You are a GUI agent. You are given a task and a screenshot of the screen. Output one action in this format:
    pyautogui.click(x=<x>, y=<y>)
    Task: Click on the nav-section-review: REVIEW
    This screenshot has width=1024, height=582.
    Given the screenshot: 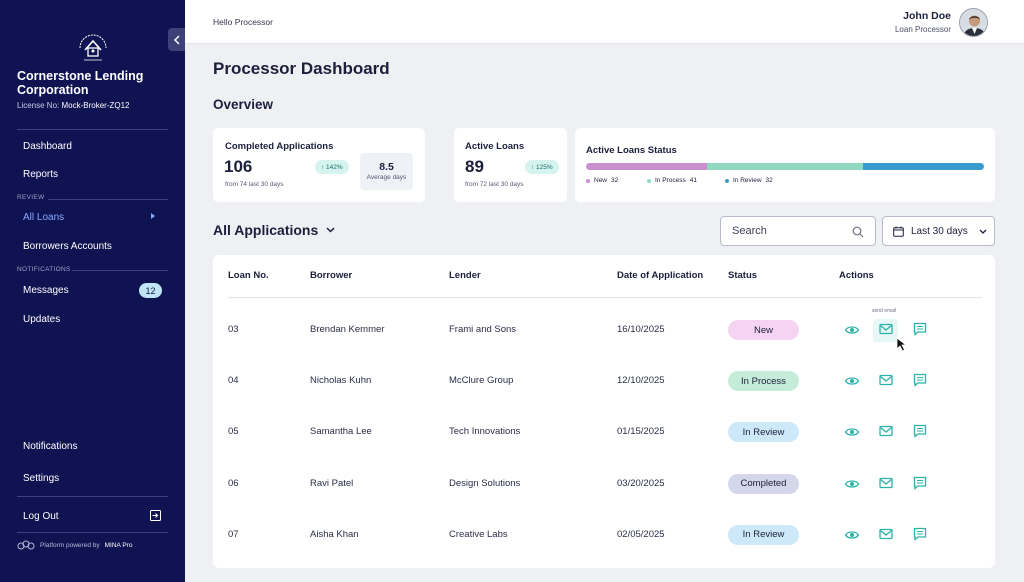 What is the action you would take?
    pyautogui.click(x=31, y=197)
    